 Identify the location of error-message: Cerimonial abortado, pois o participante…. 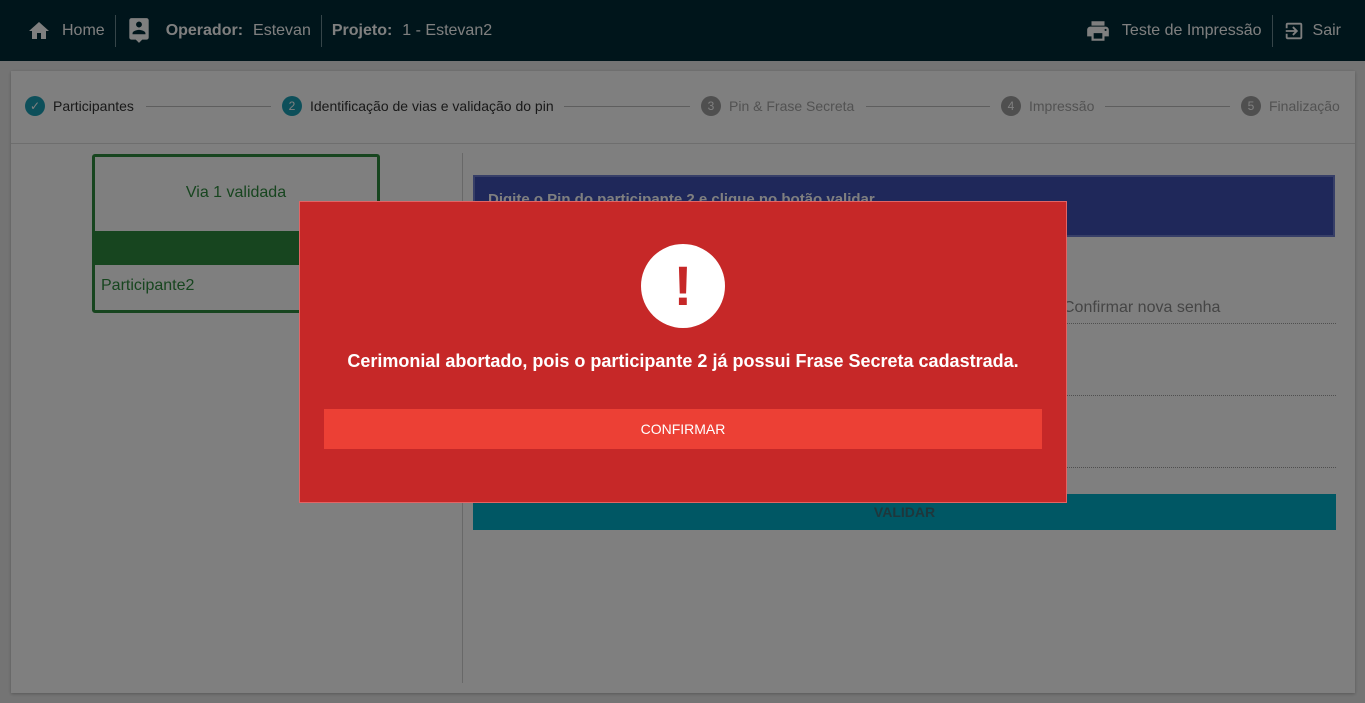
(683, 361).